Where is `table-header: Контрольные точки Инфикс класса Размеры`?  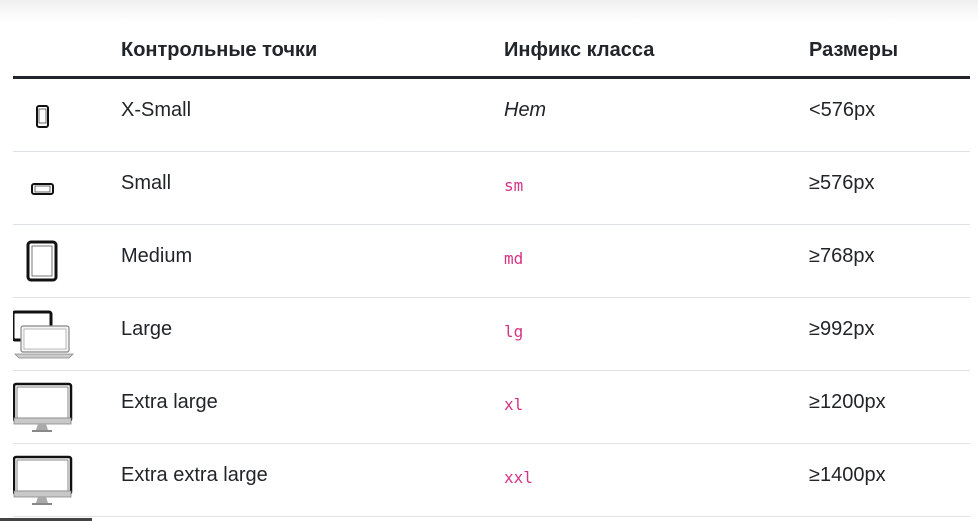
table-header: Контрольные точки Инфикс класса Размеры is located at coordinates (491, 39).